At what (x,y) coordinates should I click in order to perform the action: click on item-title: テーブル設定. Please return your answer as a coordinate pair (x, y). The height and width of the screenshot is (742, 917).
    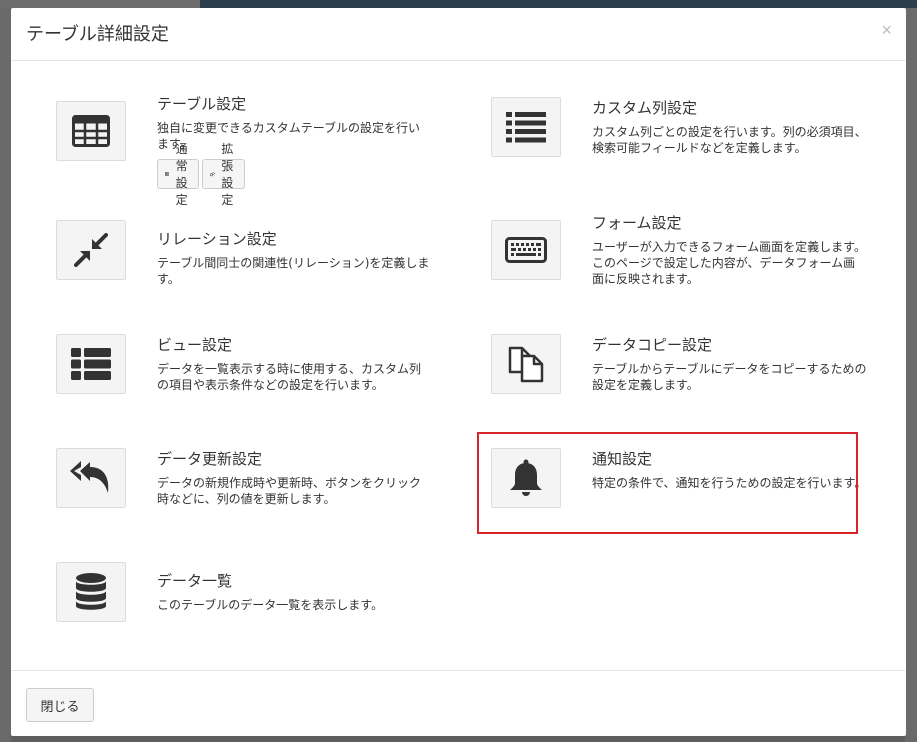
    Looking at the image, I should click on (201, 103).